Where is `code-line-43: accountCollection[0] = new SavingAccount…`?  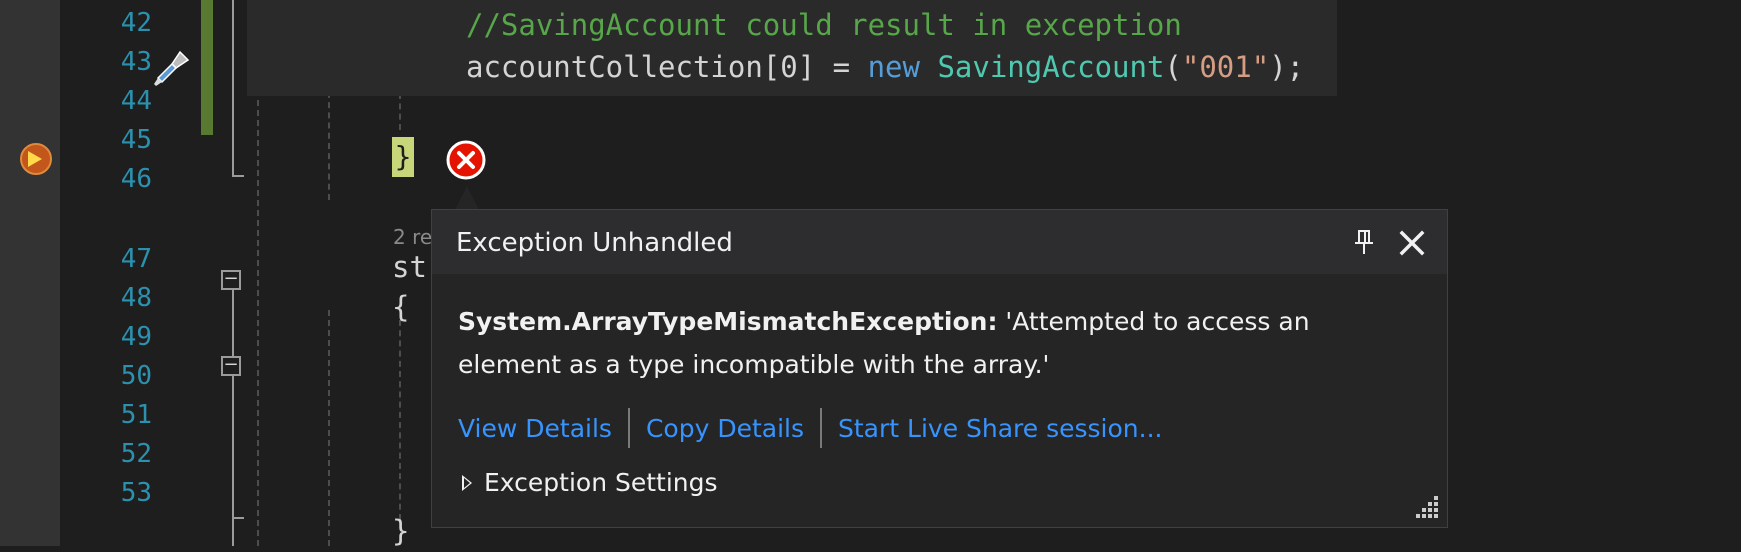 code-line-43: accountCollection[0] = new SavingAccount… is located at coordinates (885, 67).